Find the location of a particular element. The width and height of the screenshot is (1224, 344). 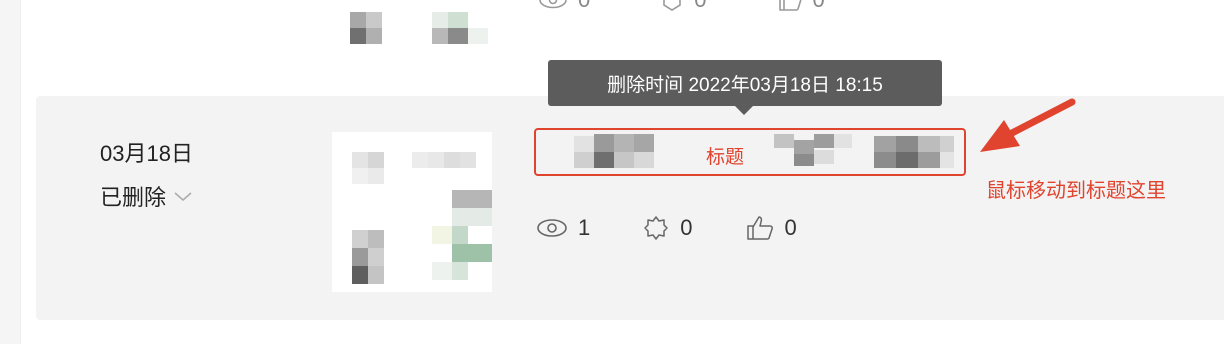

top-row-stats: 0 0 0 is located at coordinates (681, 6).